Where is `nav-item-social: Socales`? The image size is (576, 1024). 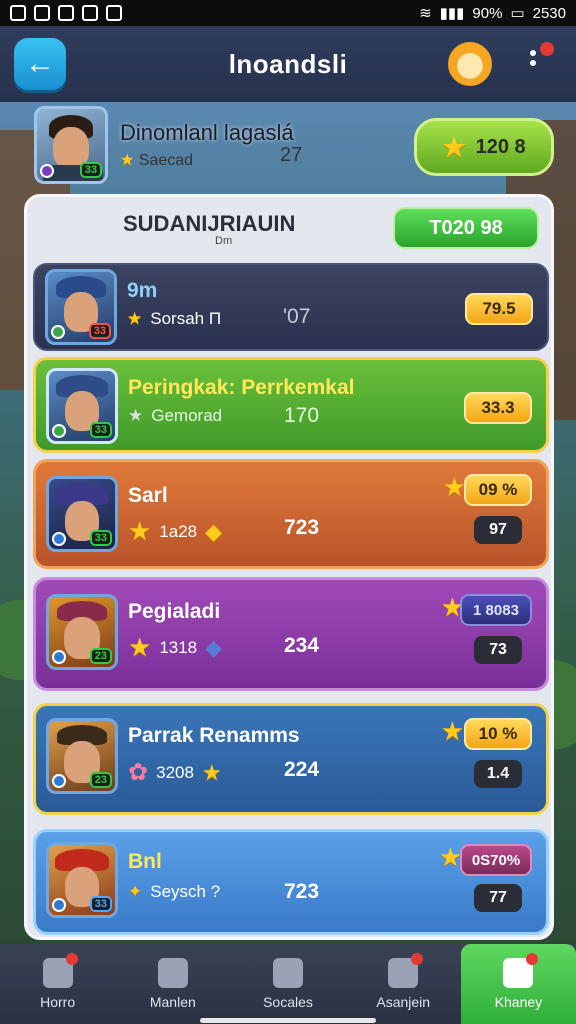
nav-item-social: Socales is located at coordinates (287, 984).